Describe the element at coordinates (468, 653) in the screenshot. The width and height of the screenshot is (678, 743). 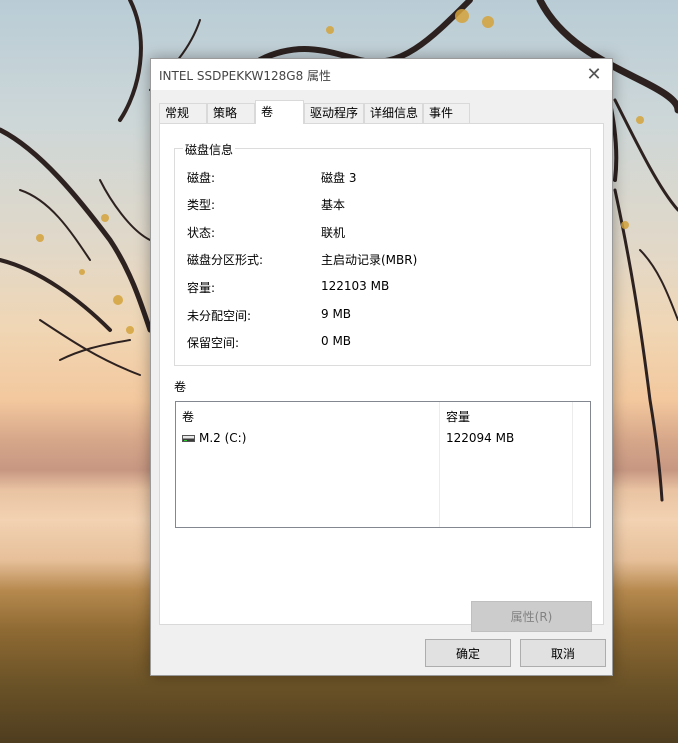
I see `ok-button: 确定` at that location.